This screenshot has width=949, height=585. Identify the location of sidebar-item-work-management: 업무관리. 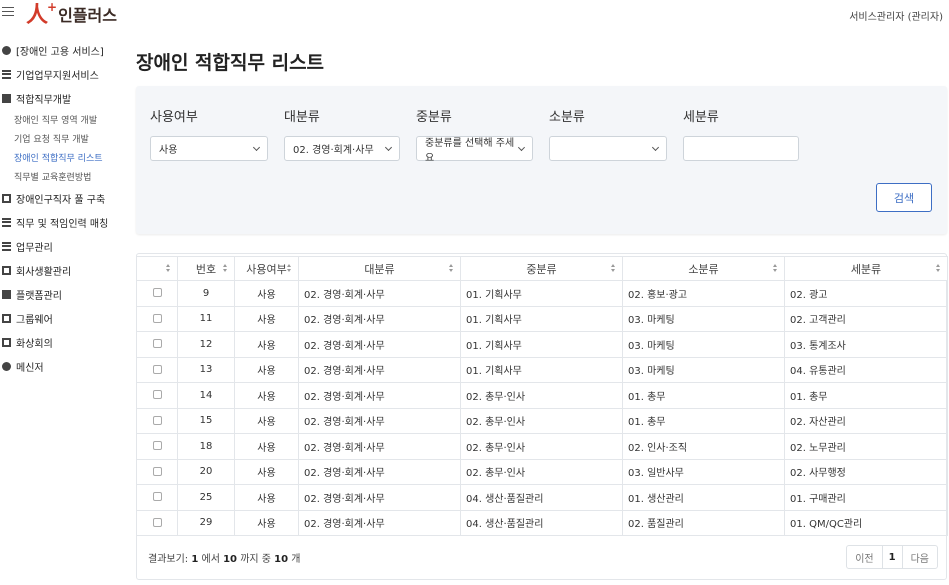
(62, 246).